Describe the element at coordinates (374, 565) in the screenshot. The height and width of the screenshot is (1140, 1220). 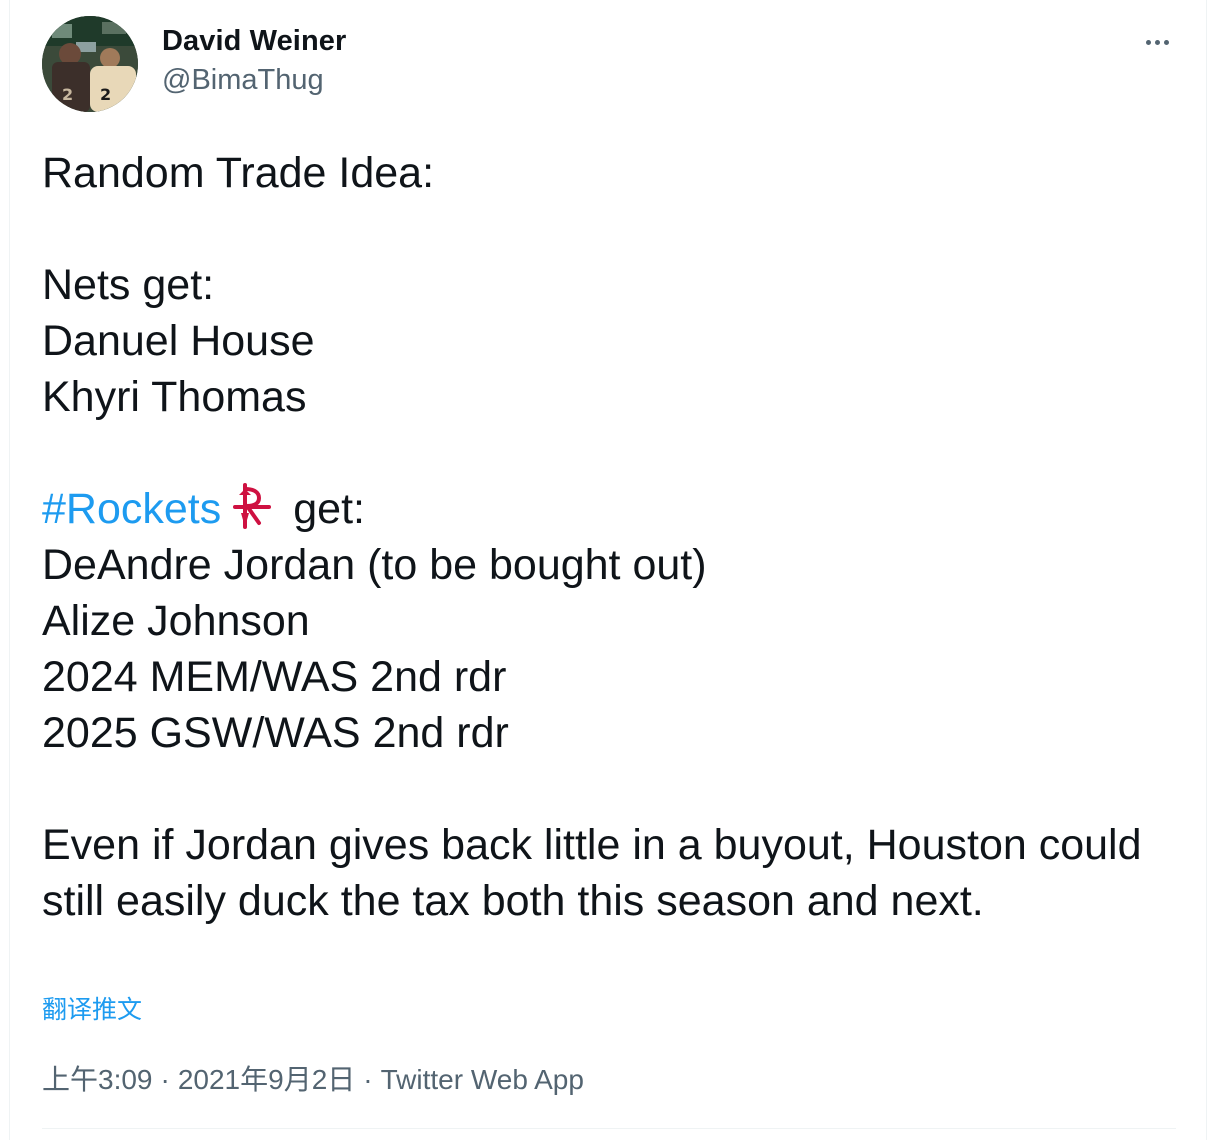
I see `tweet-line: DeAndre Jordan (to be bought out)` at that location.